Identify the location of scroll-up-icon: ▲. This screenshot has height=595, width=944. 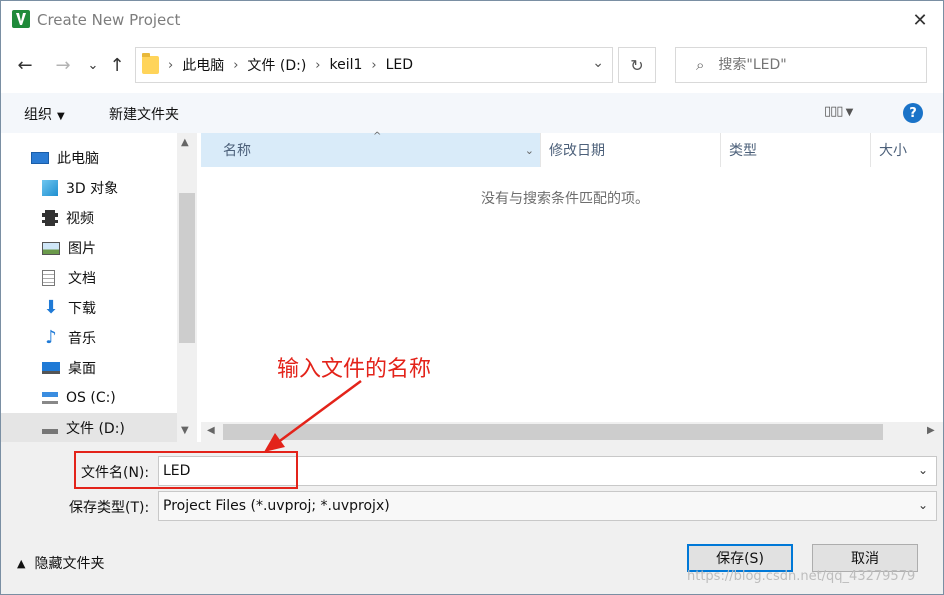
(185, 142).